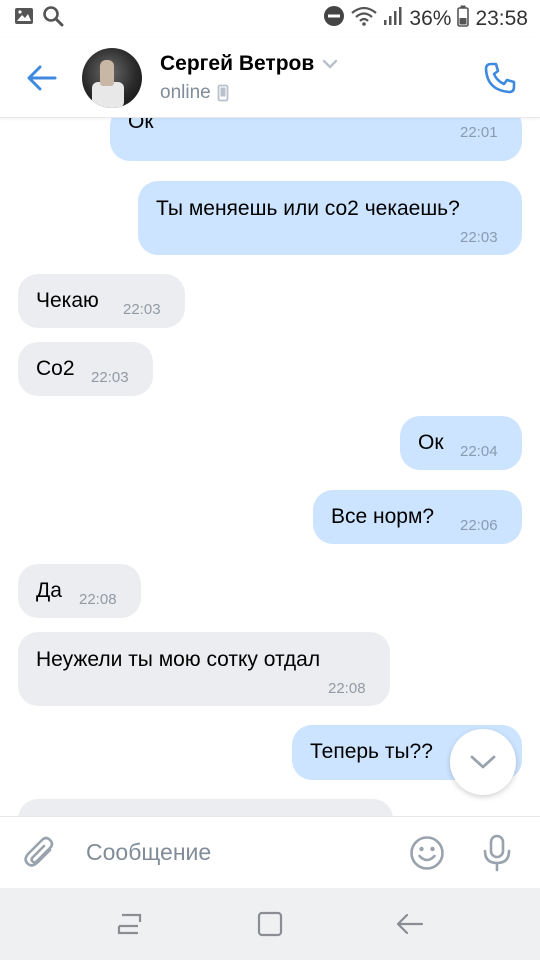 This screenshot has height=960, width=540. What do you see at coordinates (479, 132) in the screenshot?
I see `message-time: 22:01` at bounding box center [479, 132].